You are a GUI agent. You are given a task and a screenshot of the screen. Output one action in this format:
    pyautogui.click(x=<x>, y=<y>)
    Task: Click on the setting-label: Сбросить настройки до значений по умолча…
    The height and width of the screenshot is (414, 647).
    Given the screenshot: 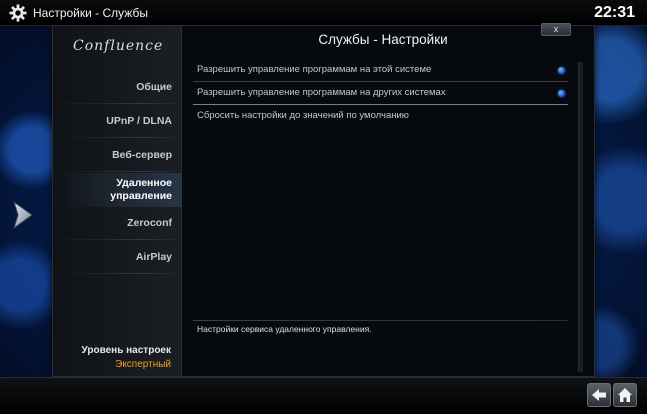 What is the action you would take?
    pyautogui.click(x=303, y=115)
    